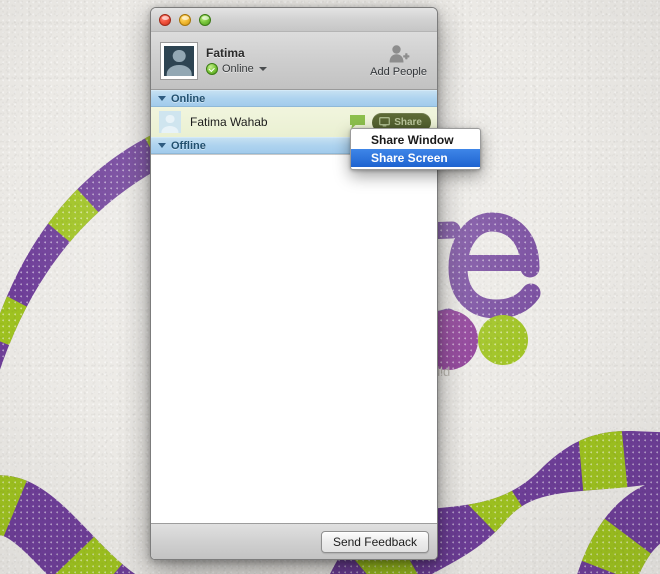 This screenshot has width=660, height=574. Describe the element at coordinates (618, 526) in the screenshot. I see `worm-right` at that location.